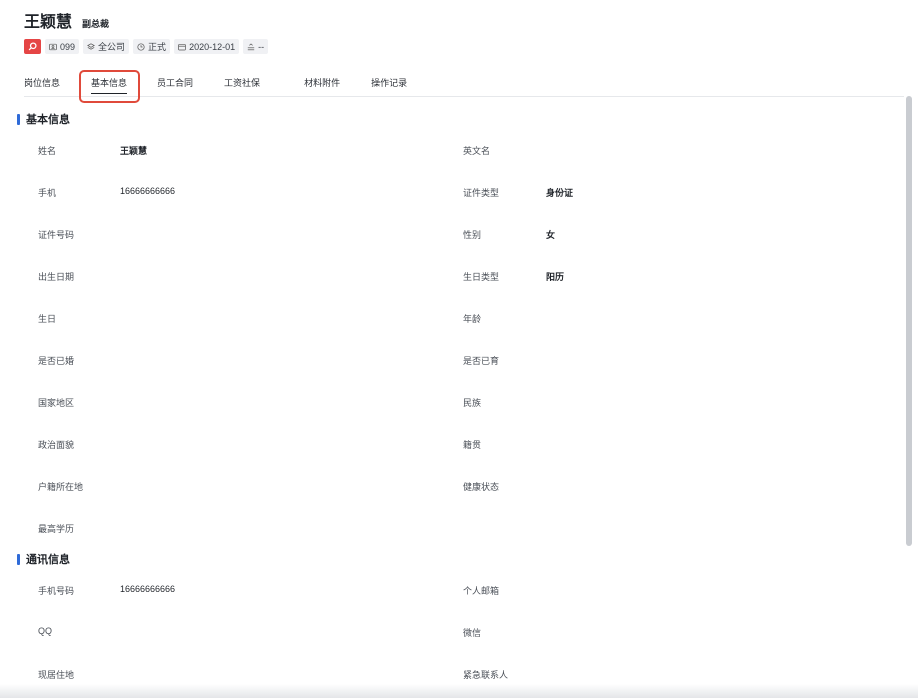  I want to click on value-birthday-type: 阳历, so click(555, 277).